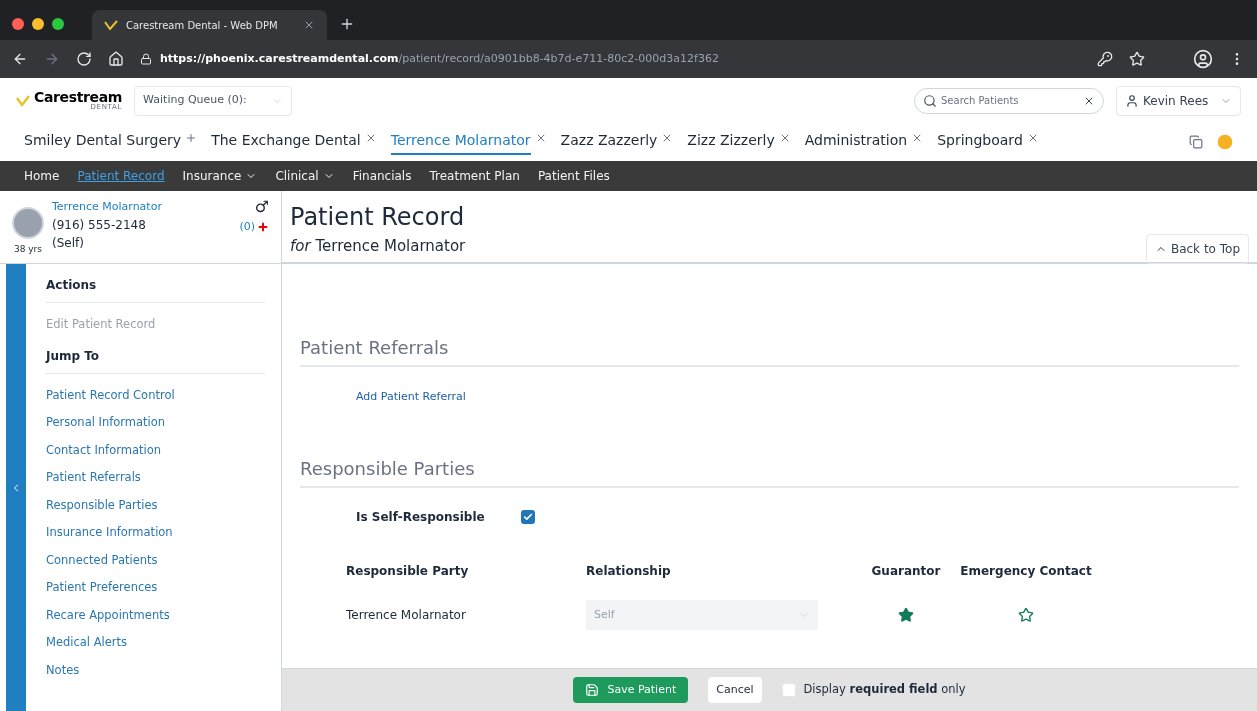  What do you see at coordinates (155, 670) in the screenshot?
I see `sidebar-link: Notes` at bounding box center [155, 670].